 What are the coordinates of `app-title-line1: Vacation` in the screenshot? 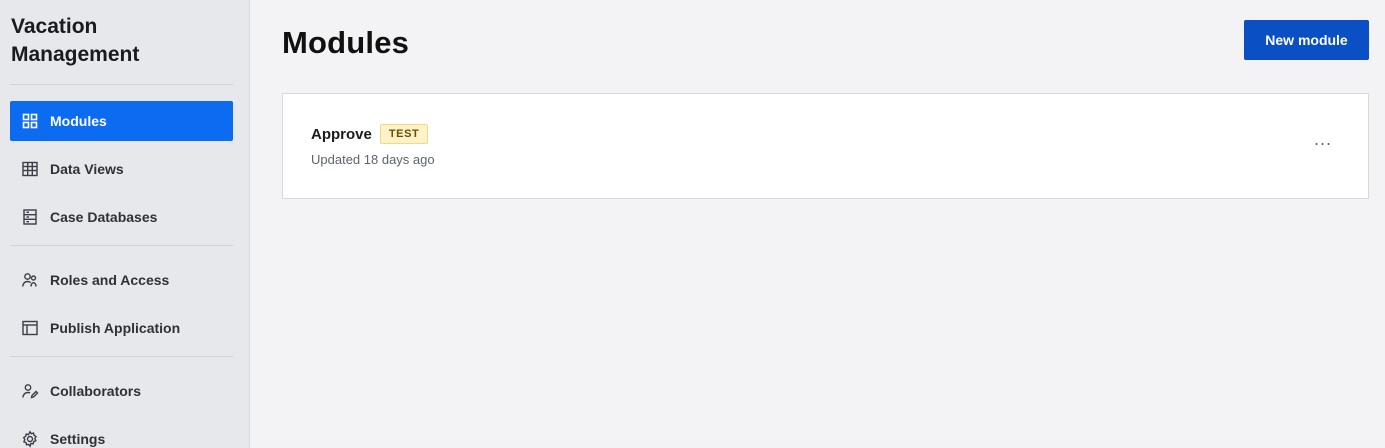 It's located at (54, 26).